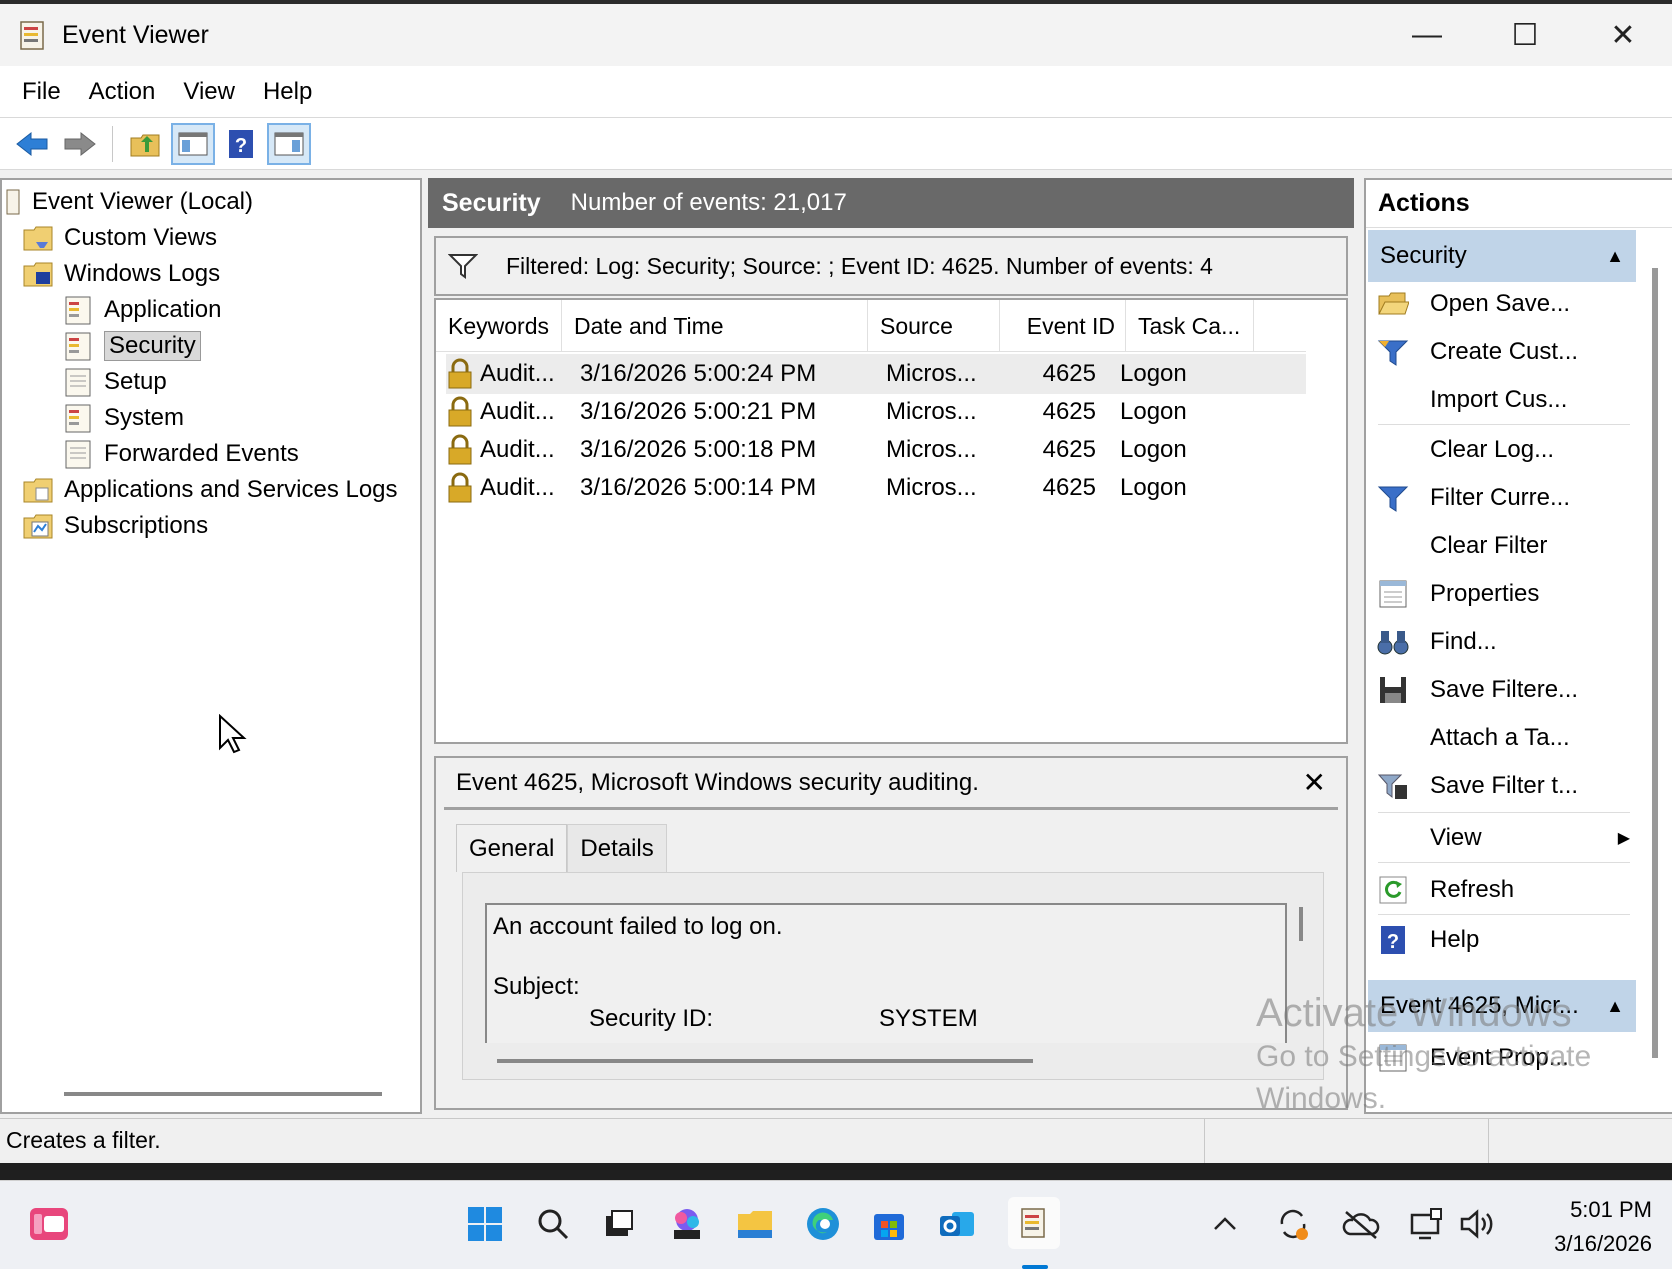  Describe the element at coordinates (32, 144) in the screenshot. I see `back-button` at that location.